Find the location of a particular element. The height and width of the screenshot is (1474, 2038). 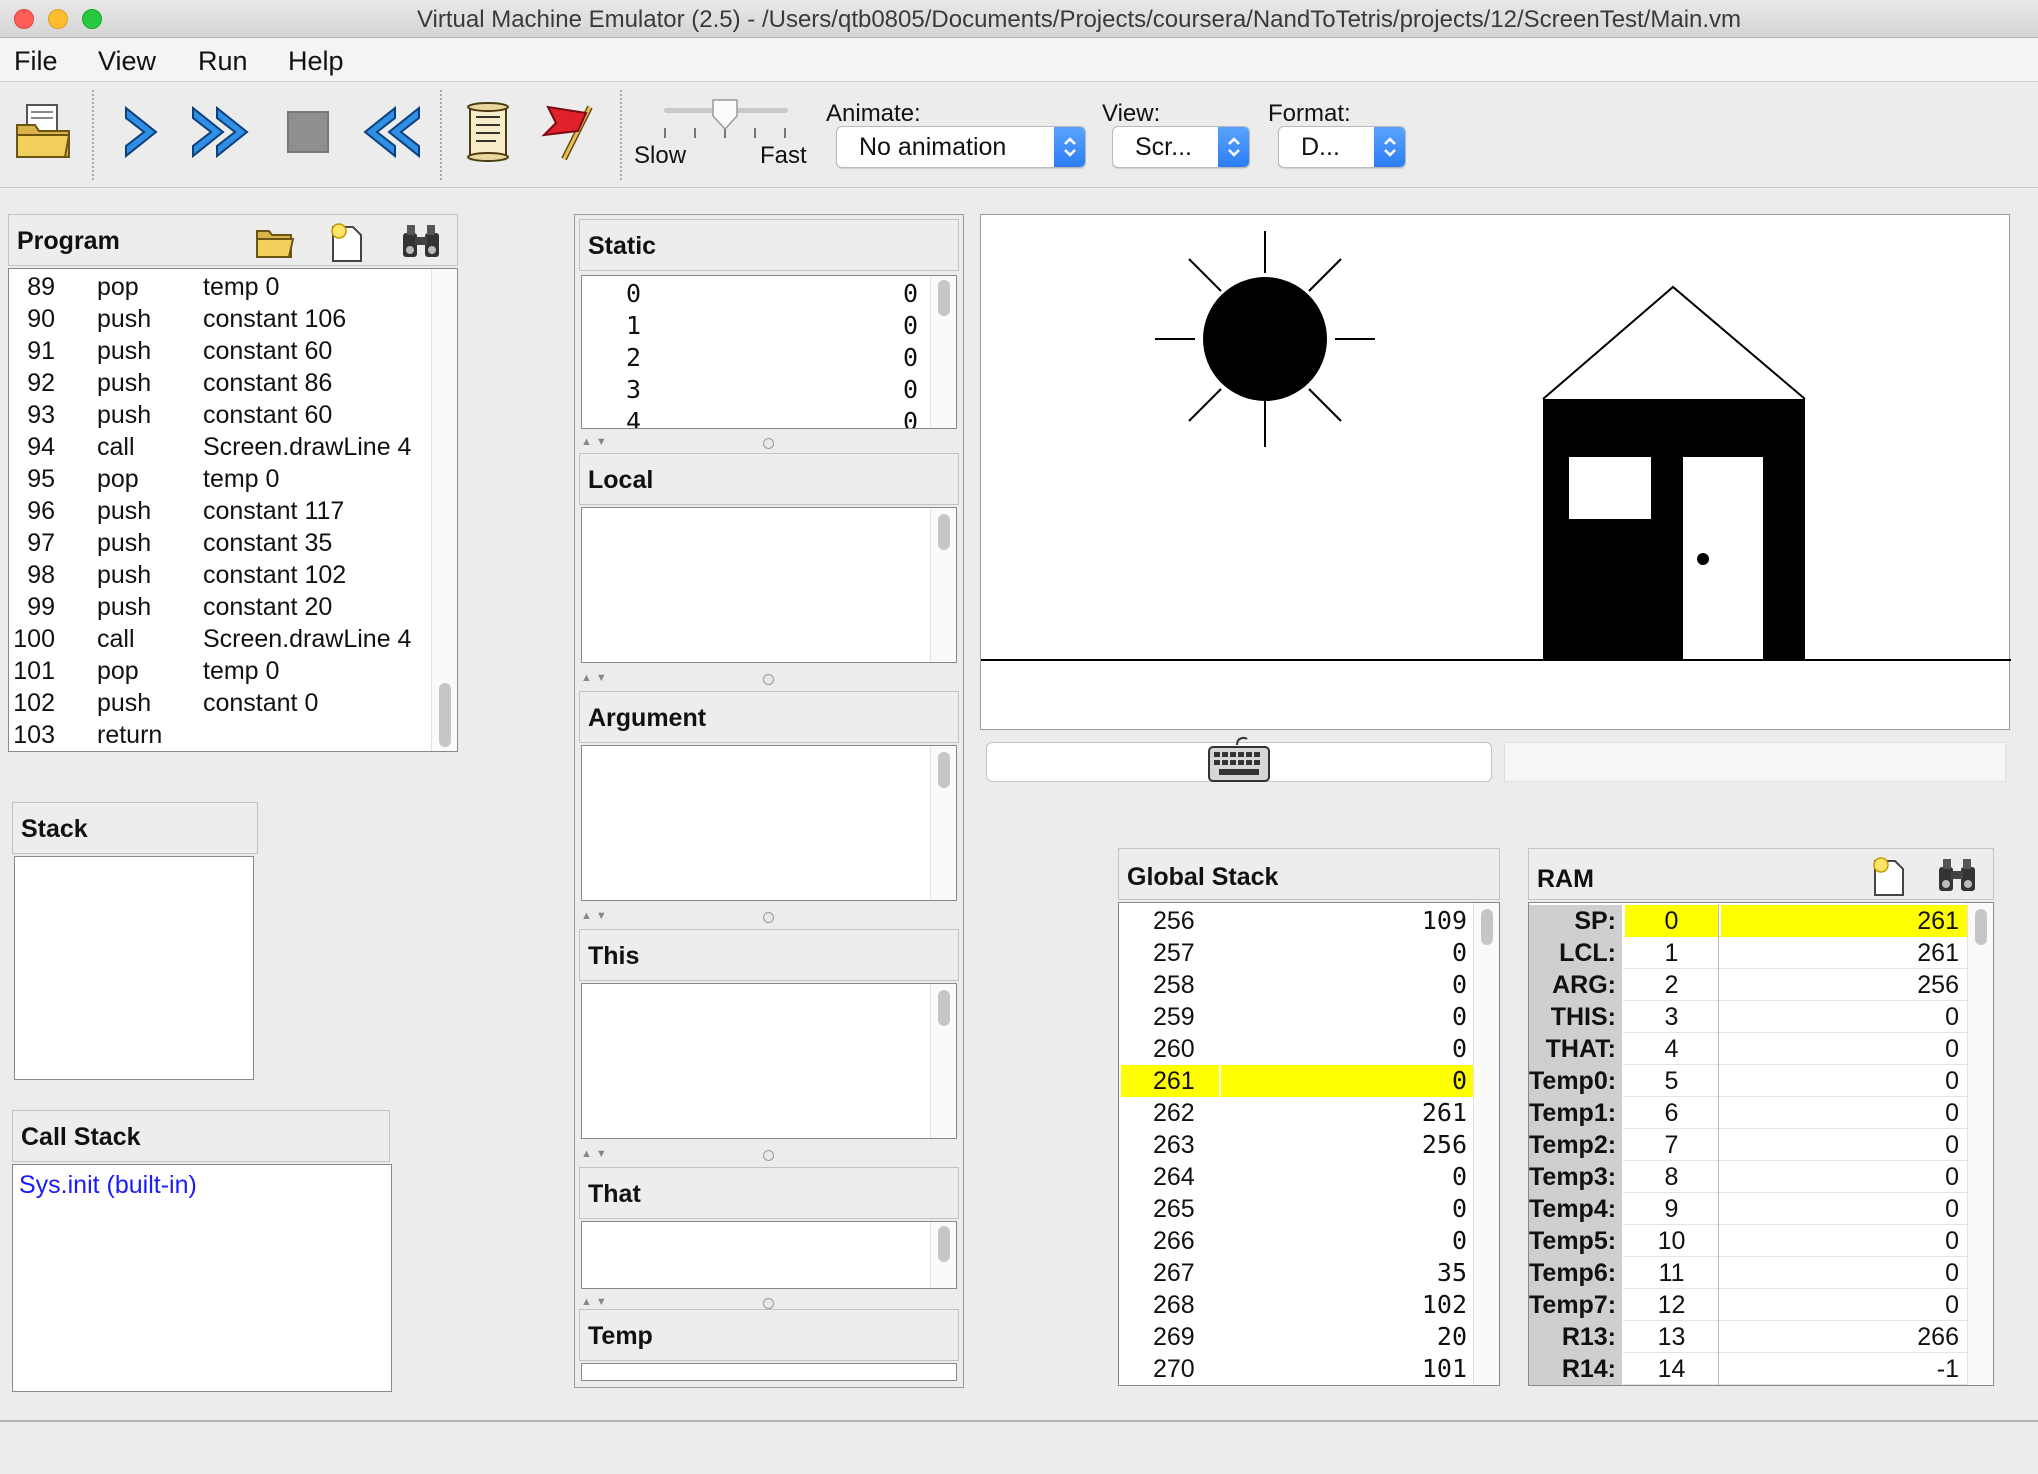

global-stack-row: 265 0 is located at coordinates (1296, 1209).